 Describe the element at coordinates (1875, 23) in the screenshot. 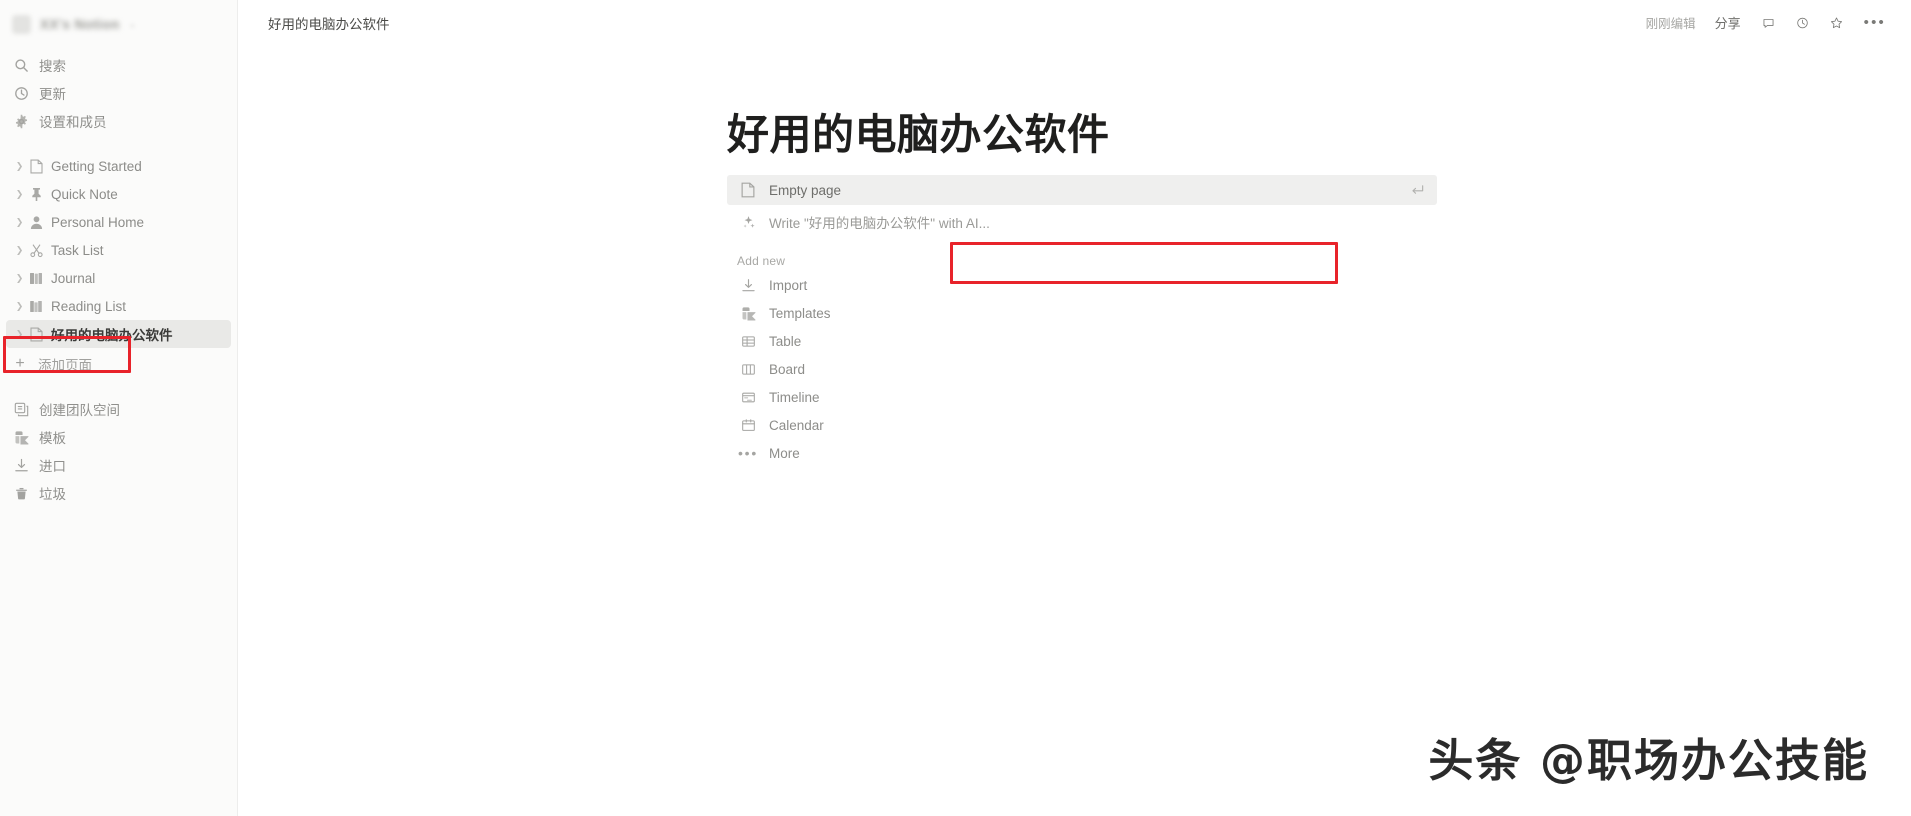

I see `more-icon: •••` at that location.